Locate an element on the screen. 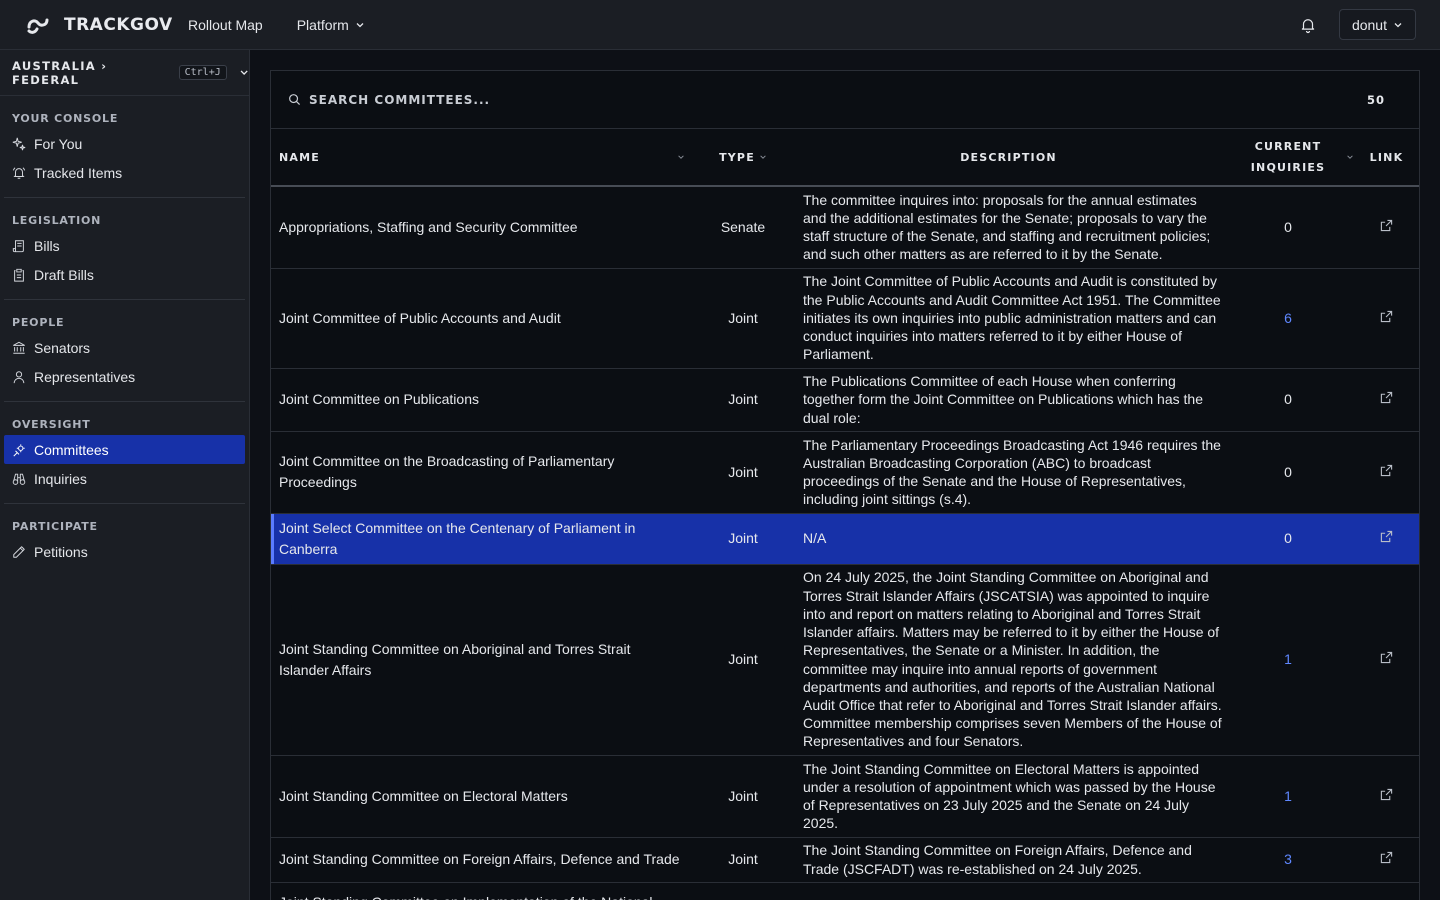  sidebar-item-senators: Senators is located at coordinates (124, 347).